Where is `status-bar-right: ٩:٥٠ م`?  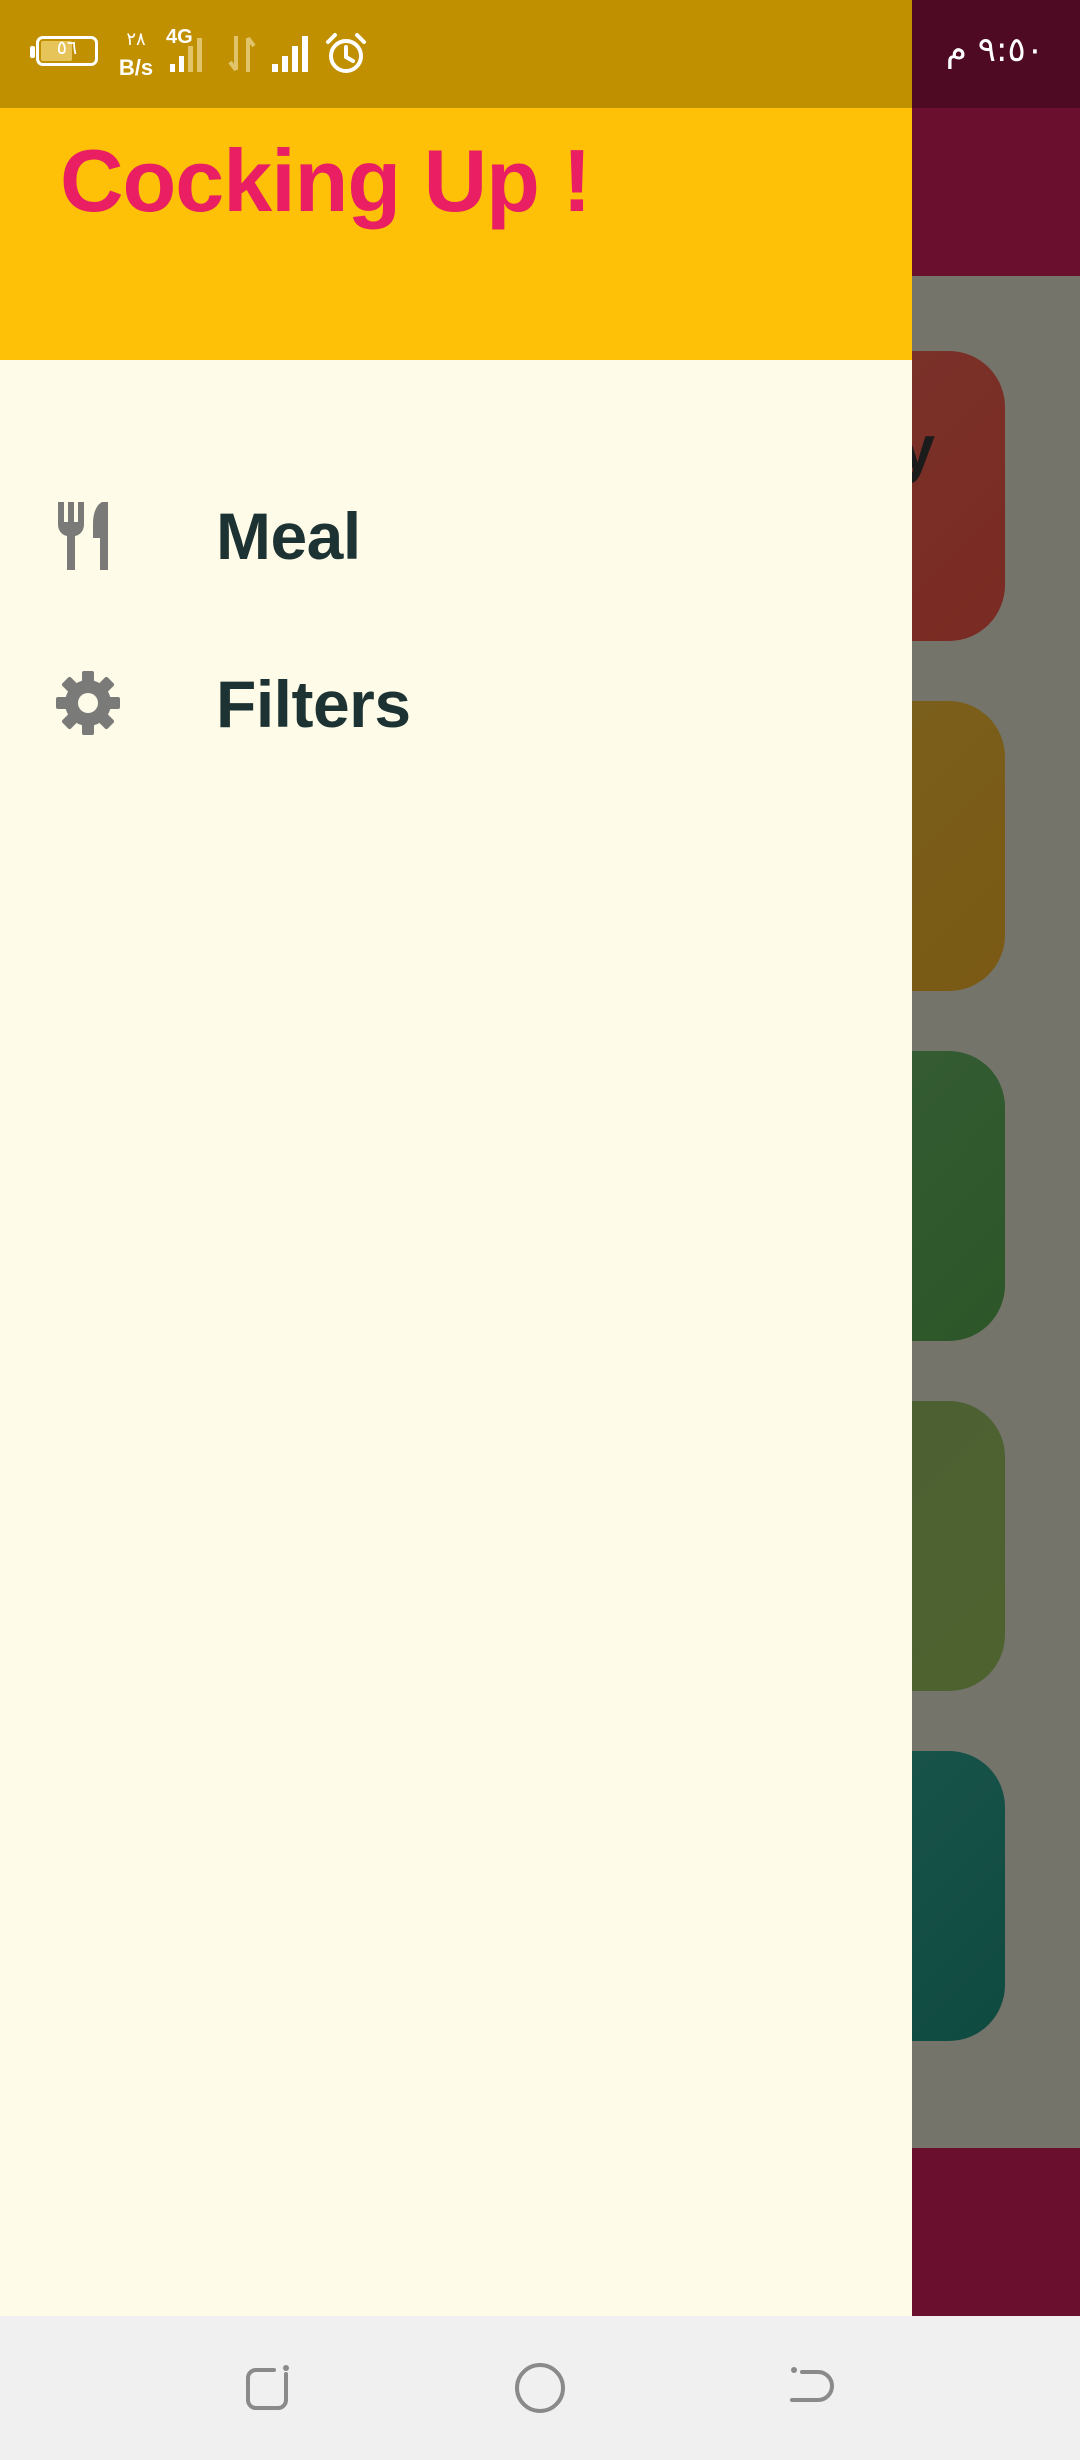
status-bar-right: ٩:٥٠ م is located at coordinates (996, 54).